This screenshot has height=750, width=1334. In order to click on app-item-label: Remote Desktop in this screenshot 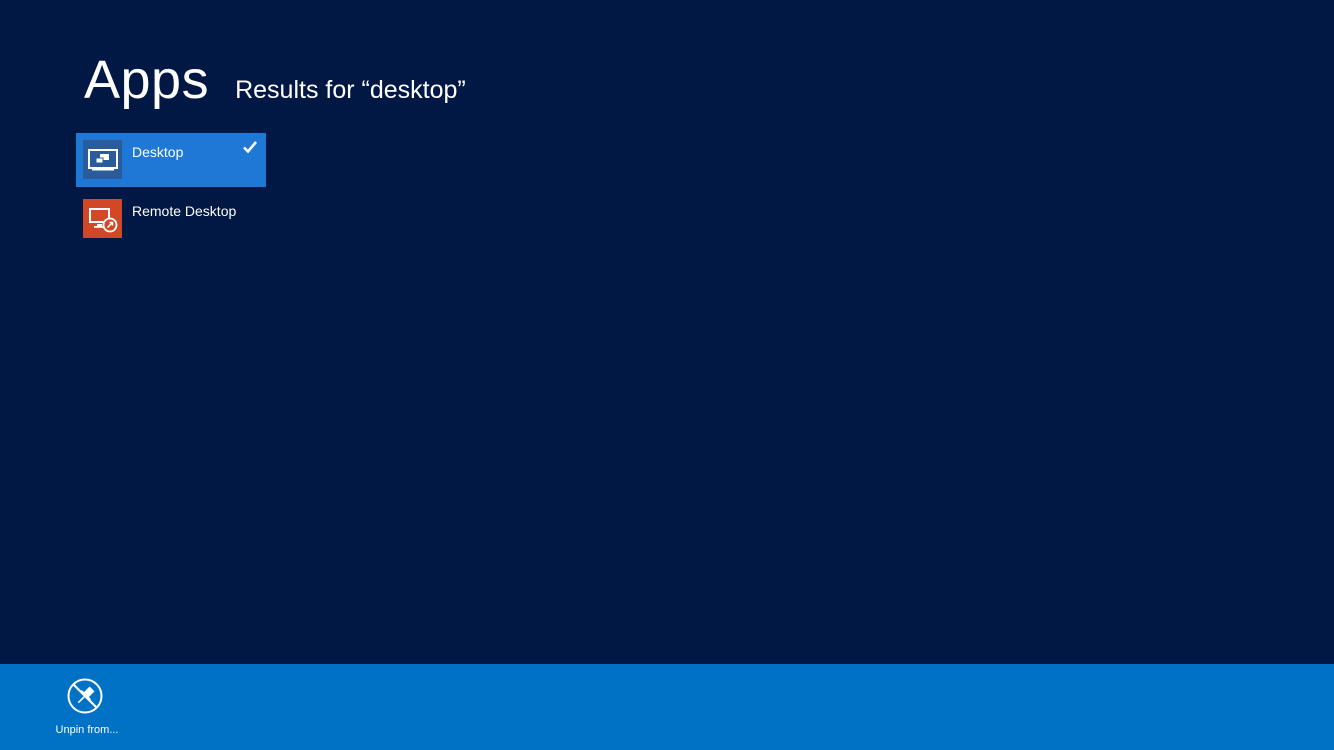, I will do `click(184, 211)`.